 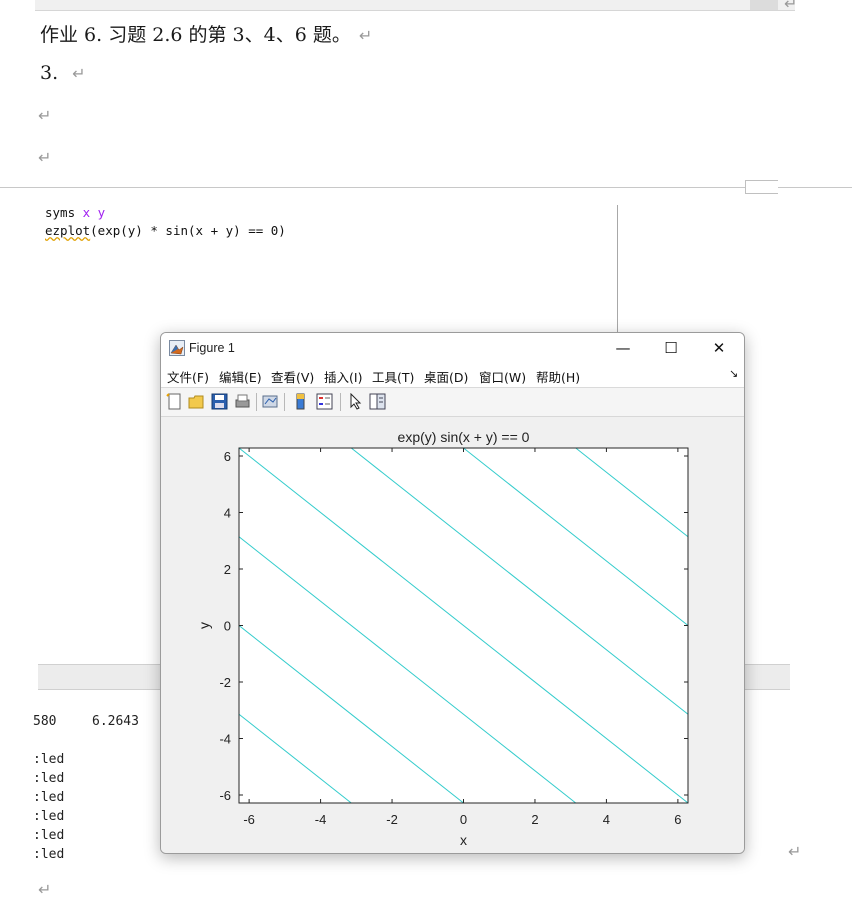 What do you see at coordinates (188, 230) in the screenshot?
I see `code-arguments: (exp(y) * sin(x + y) == 0)` at bounding box center [188, 230].